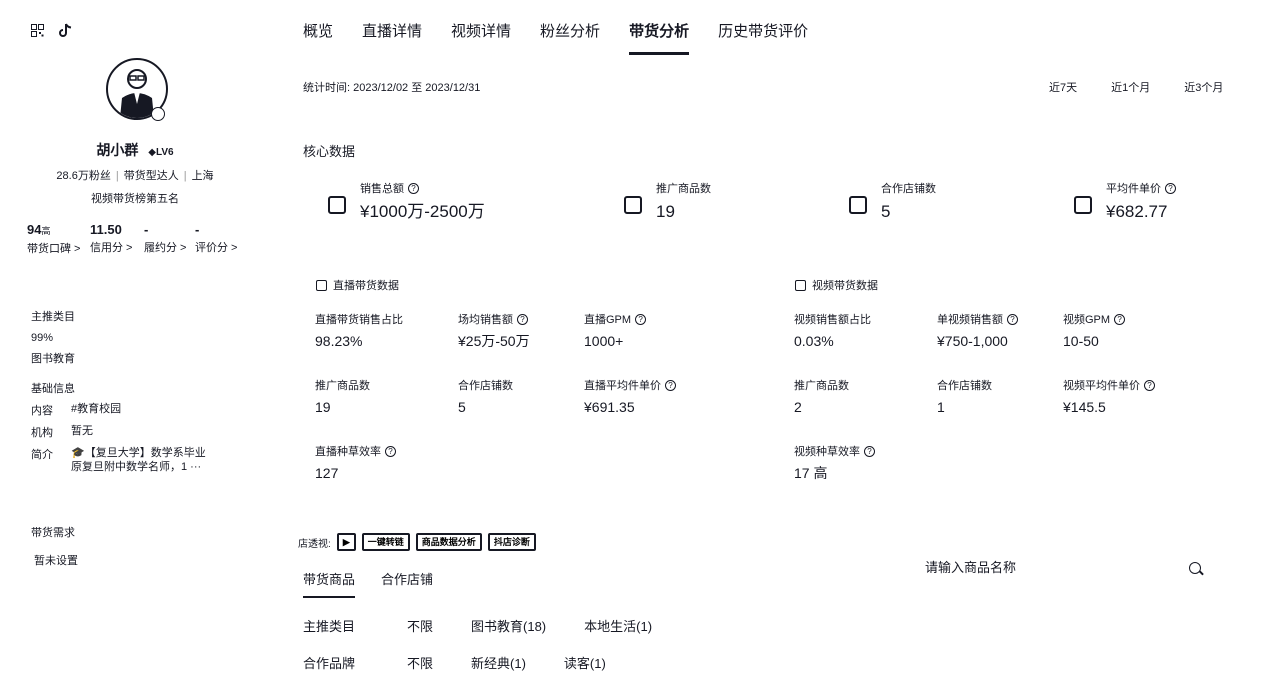 This screenshot has height=695, width=1280. What do you see at coordinates (339, 341) in the screenshot?
I see `metric-value: 98.23%` at bounding box center [339, 341].